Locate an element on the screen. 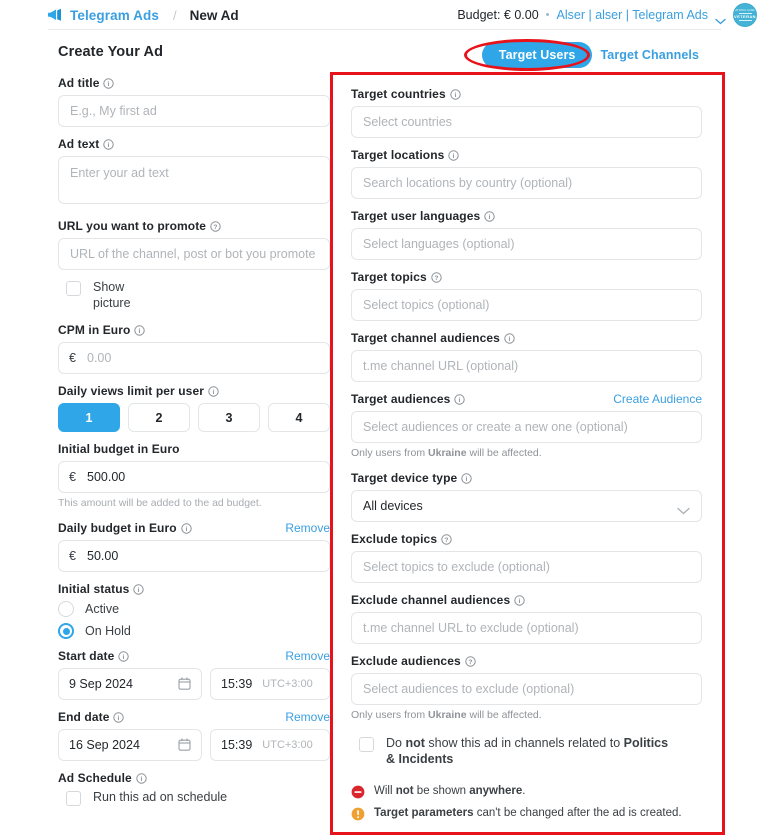 This screenshot has width=769, height=835. field-target-languages: Target user languages i is located at coordinates (526, 234).